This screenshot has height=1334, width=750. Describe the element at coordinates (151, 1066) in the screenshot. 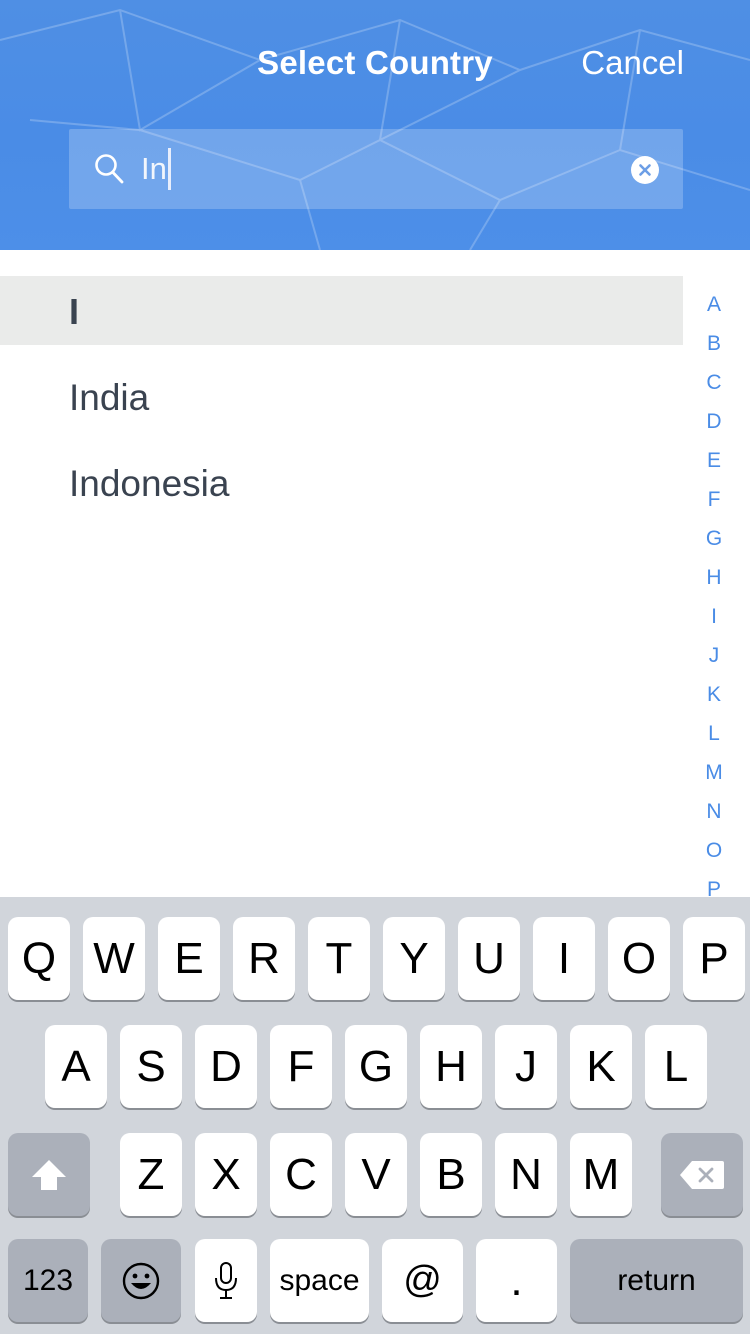

I see `key-s: S` at that location.